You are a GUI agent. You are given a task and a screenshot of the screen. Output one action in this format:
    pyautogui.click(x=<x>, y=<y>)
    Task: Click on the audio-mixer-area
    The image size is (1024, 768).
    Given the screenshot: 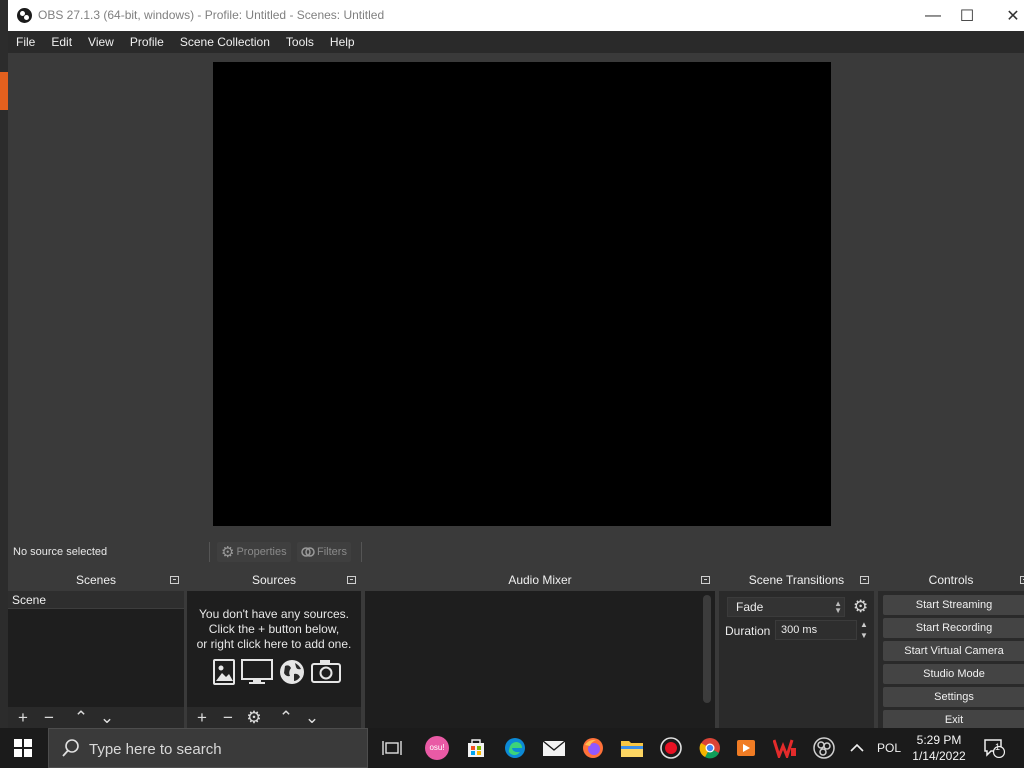 What is the action you would take?
    pyautogui.click(x=540, y=659)
    